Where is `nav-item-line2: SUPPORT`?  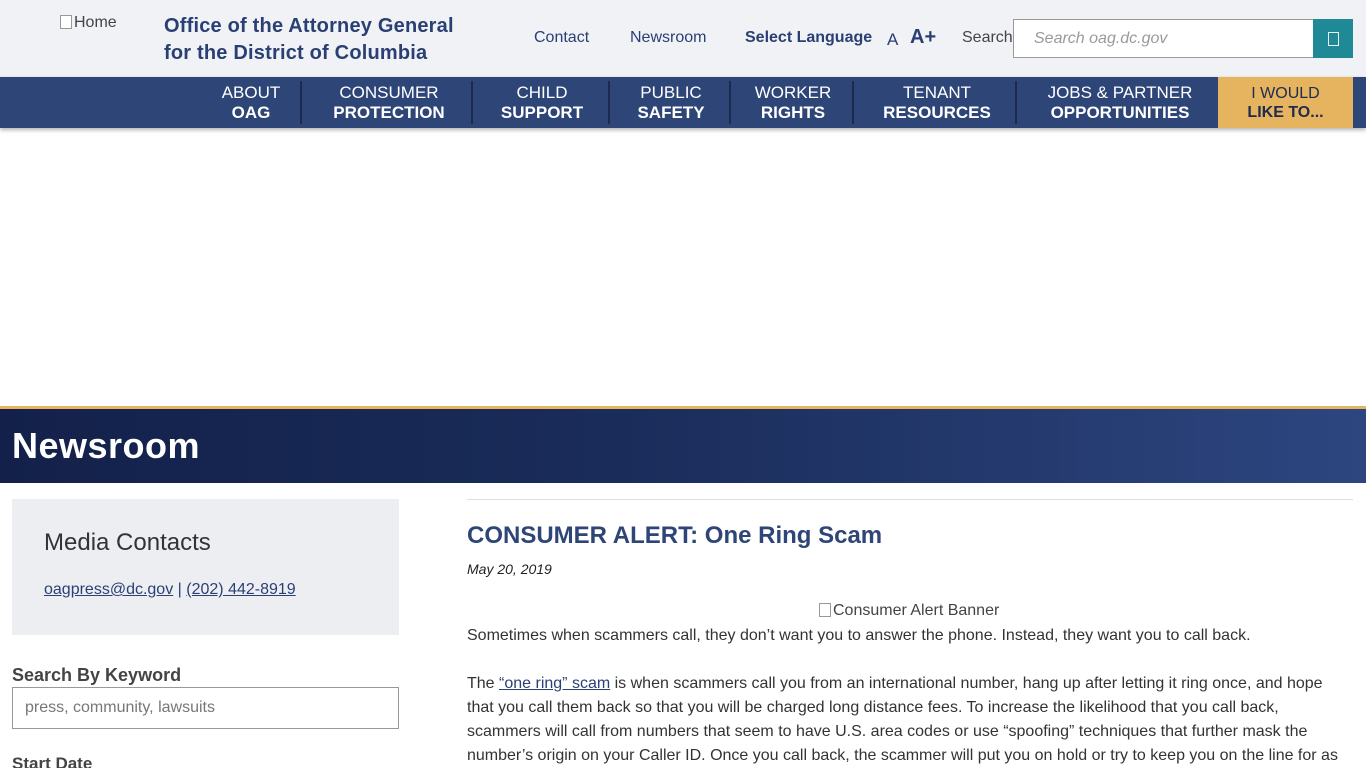 nav-item-line2: SUPPORT is located at coordinates (542, 112).